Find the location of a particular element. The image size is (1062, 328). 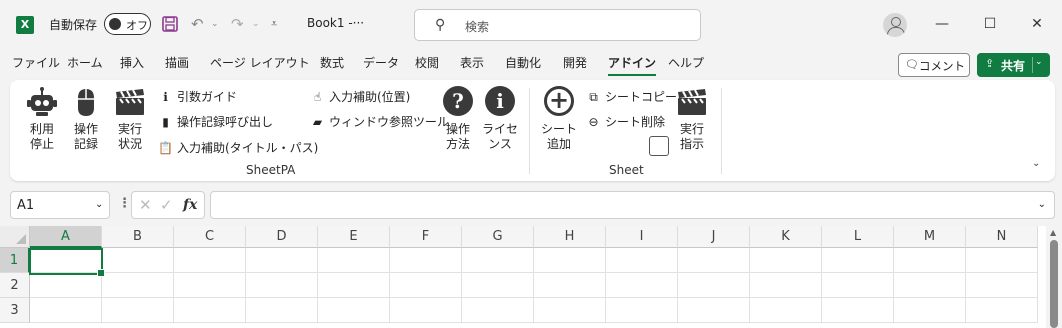

column-header: J is located at coordinates (714, 237).